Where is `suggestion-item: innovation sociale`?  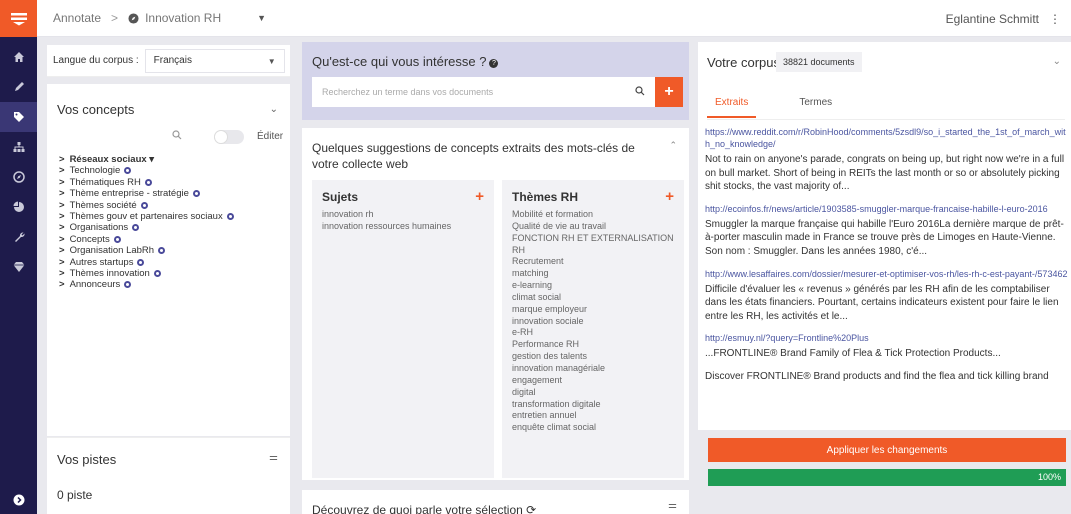
suggestion-item: innovation sociale is located at coordinates (593, 322).